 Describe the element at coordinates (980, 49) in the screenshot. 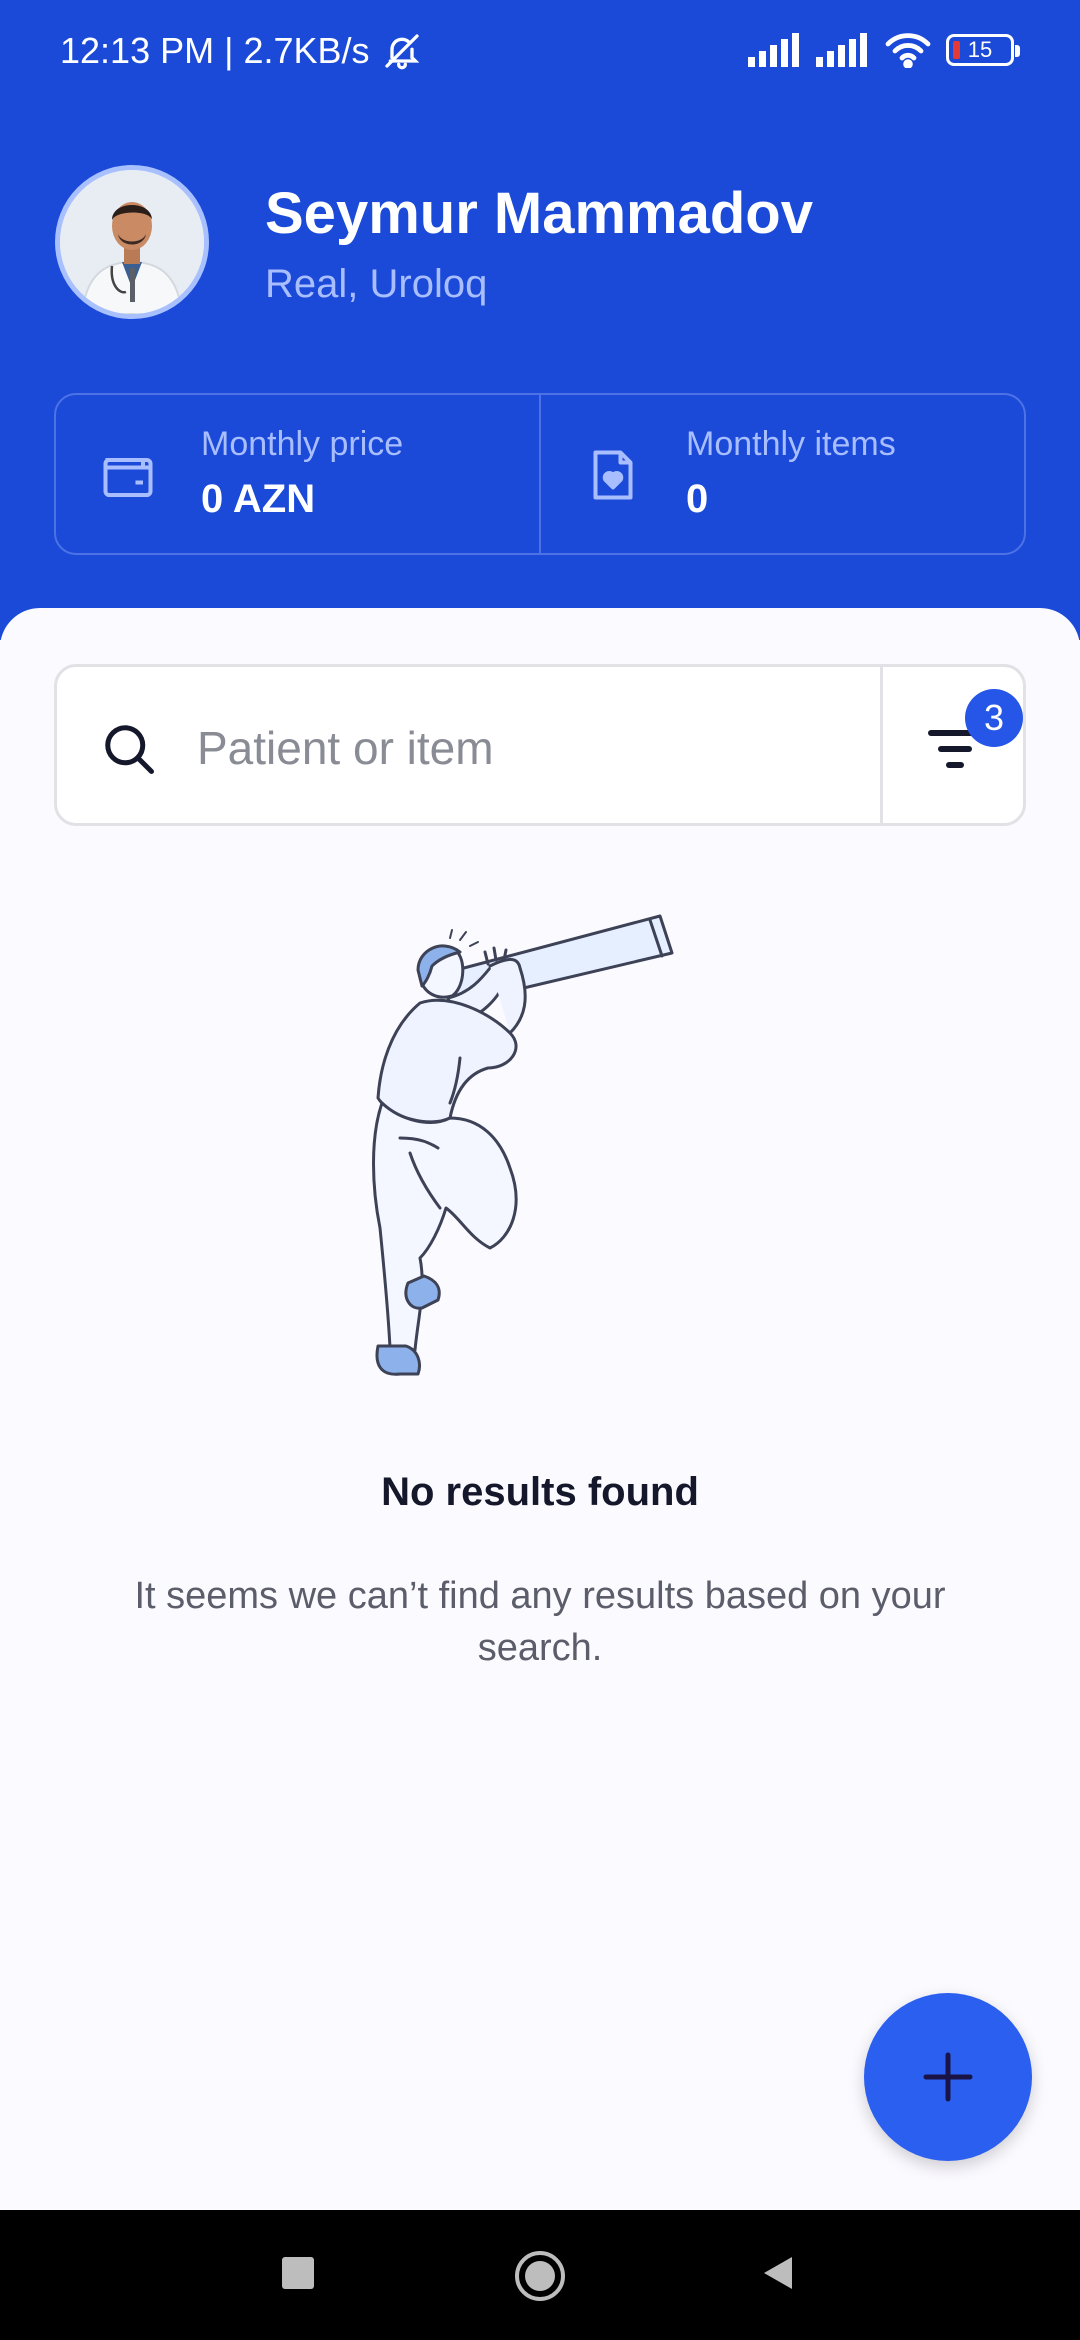

I see `battery-level: 15` at that location.